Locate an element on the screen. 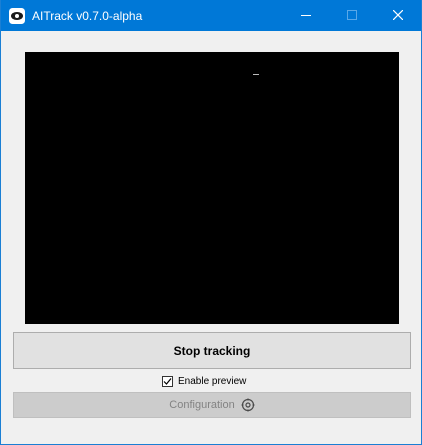  stop-tracking-label: Stop tracking is located at coordinates (212, 350).